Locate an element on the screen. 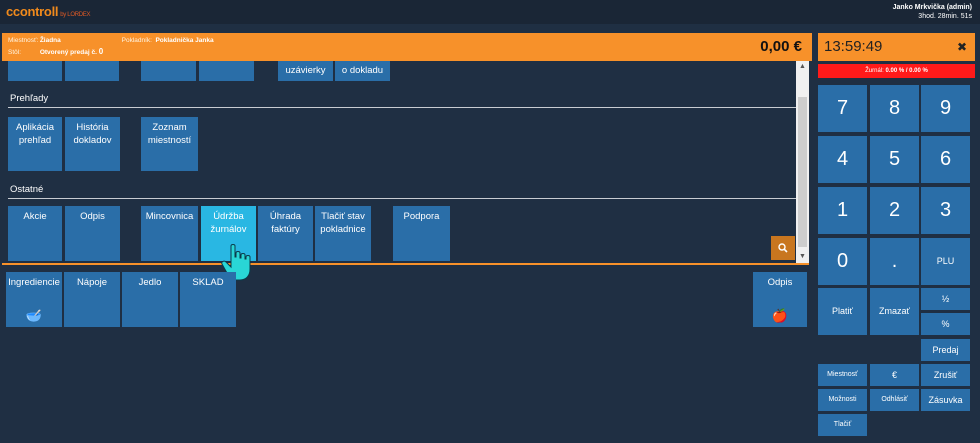 The image size is (980, 443). miestnost-label: Miestnosť: is located at coordinates (23, 40).